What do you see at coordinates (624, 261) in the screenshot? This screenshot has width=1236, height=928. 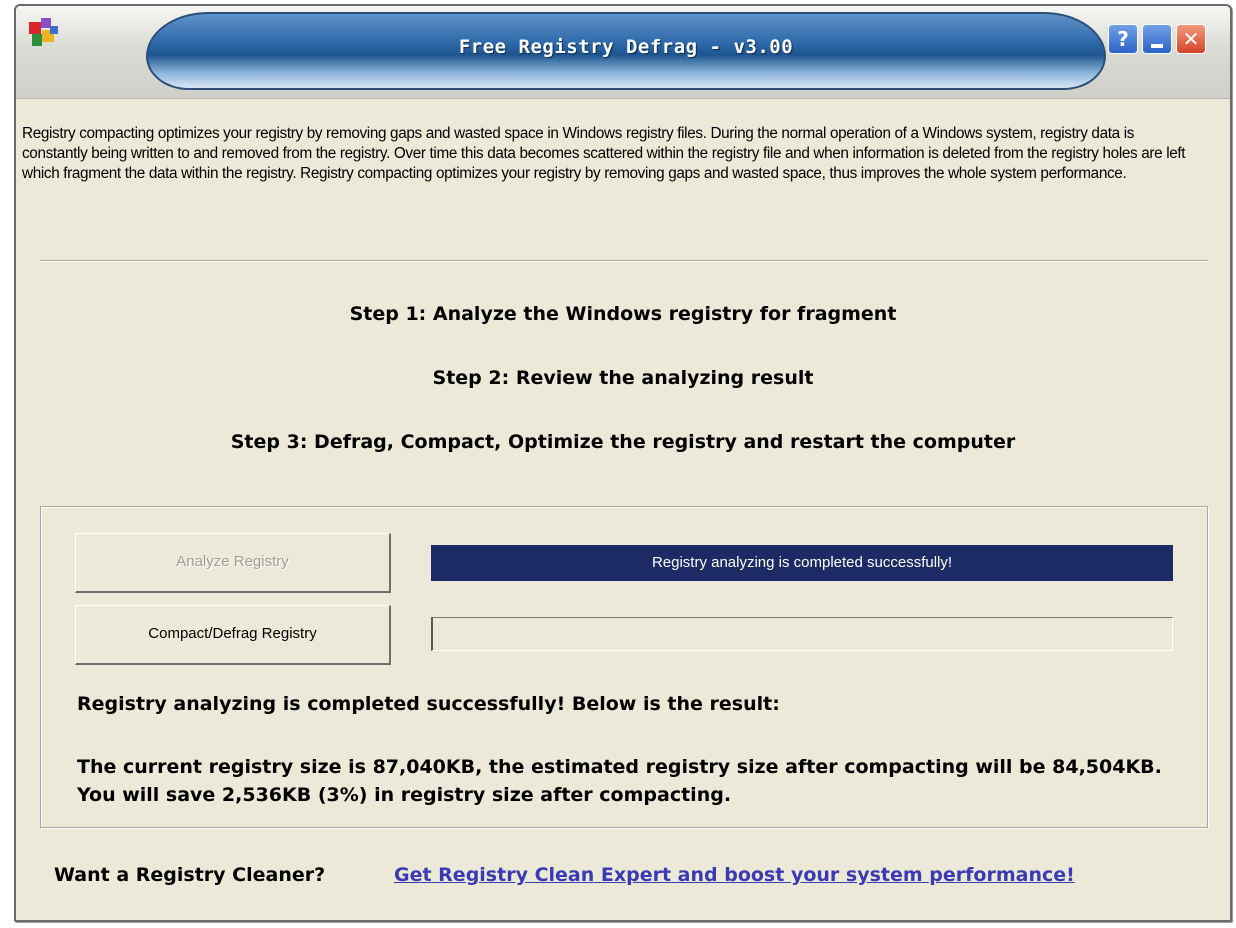 I see `divider` at bounding box center [624, 261].